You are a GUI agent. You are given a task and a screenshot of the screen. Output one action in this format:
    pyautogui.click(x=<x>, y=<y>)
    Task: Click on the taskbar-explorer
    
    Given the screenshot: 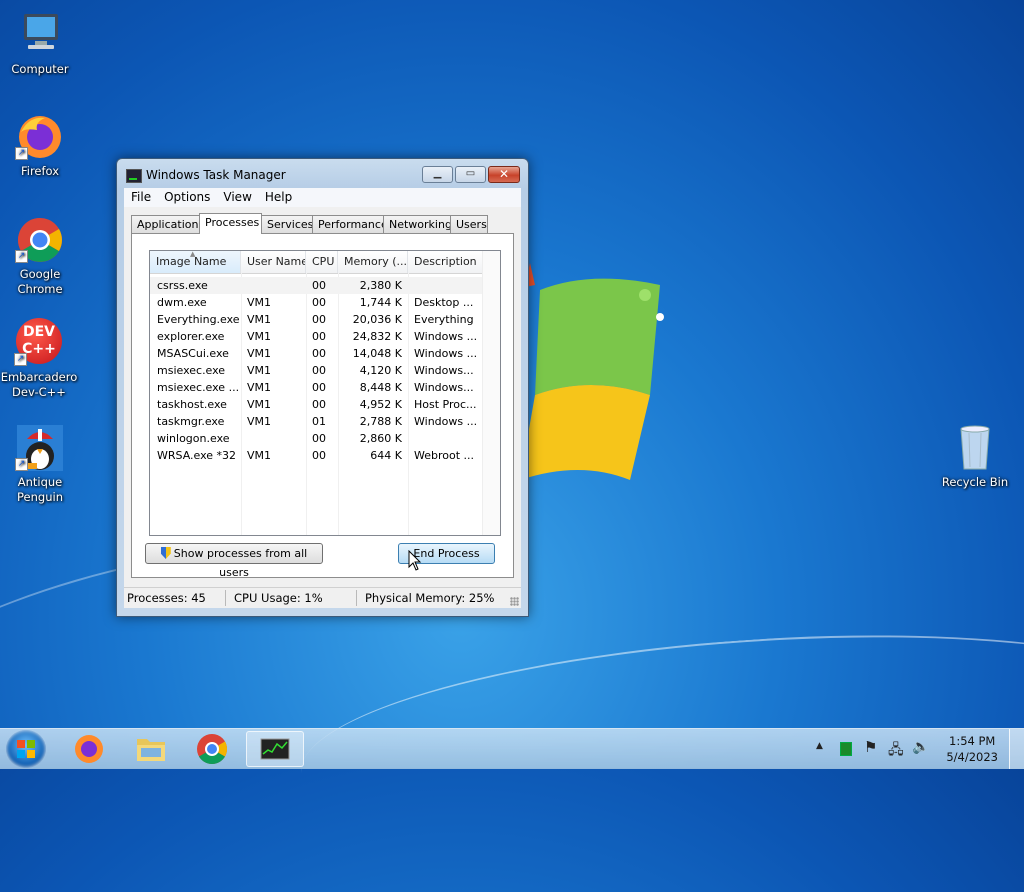 What is the action you would take?
    pyautogui.click(x=151, y=749)
    